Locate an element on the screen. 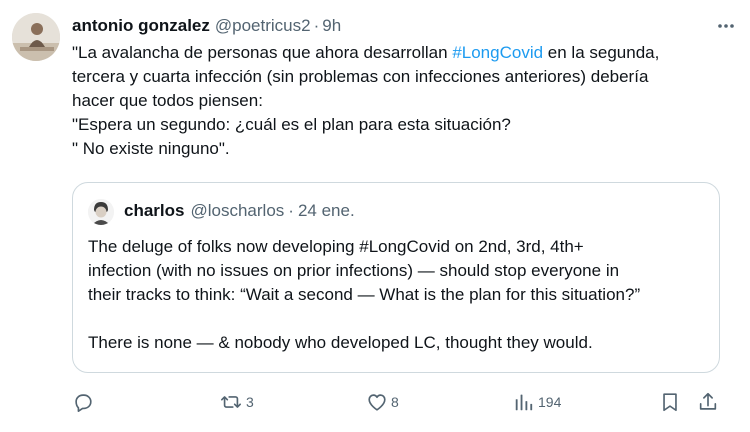  quoted-author-handle: @loscharlos is located at coordinates (237, 211).